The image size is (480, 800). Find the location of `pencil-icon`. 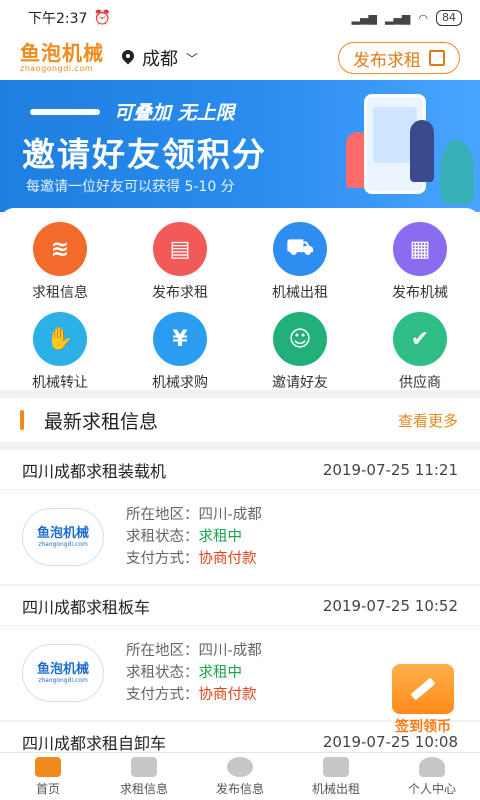

pencil-icon is located at coordinates (423, 689).